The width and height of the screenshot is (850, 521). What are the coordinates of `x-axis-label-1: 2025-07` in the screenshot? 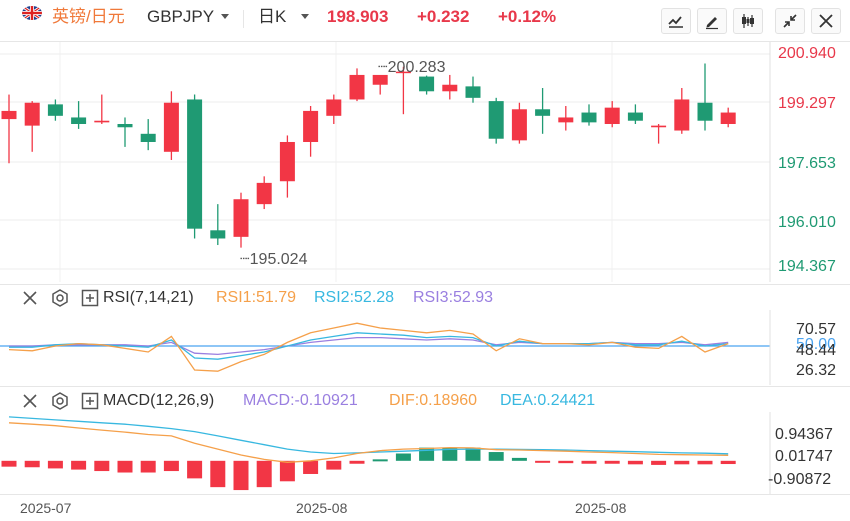 It's located at (46, 508).